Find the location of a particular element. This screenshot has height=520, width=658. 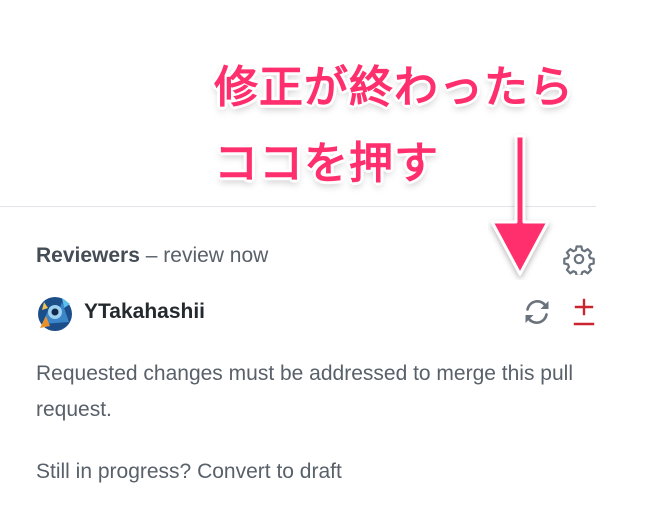

annotation-text-line2: ココを押す is located at coordinates (326, 163).